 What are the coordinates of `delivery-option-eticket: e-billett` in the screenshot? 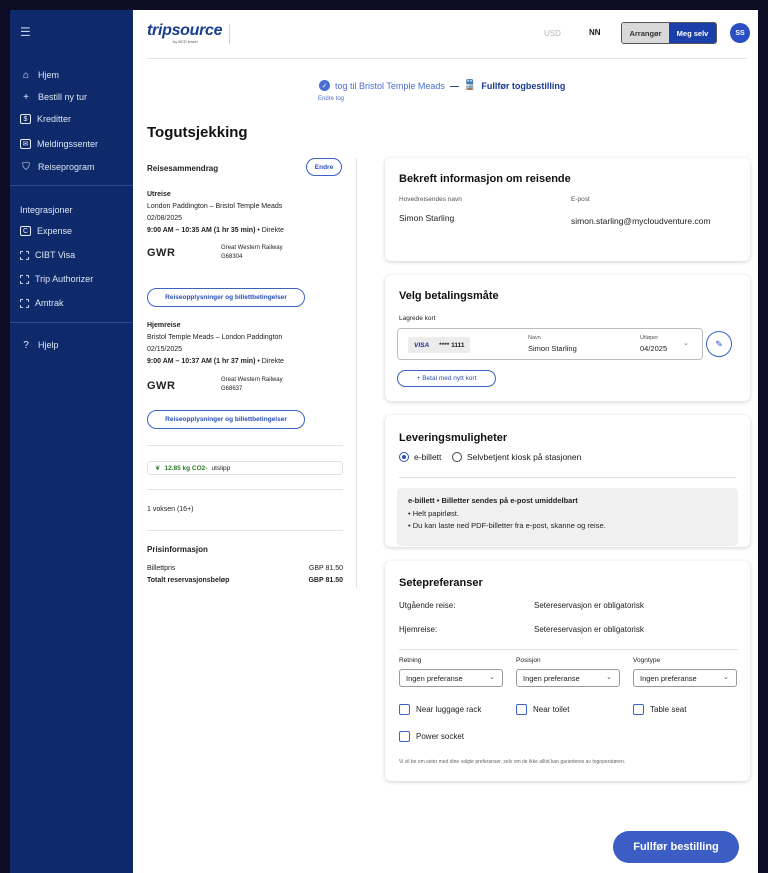 It's located at (420, 457).